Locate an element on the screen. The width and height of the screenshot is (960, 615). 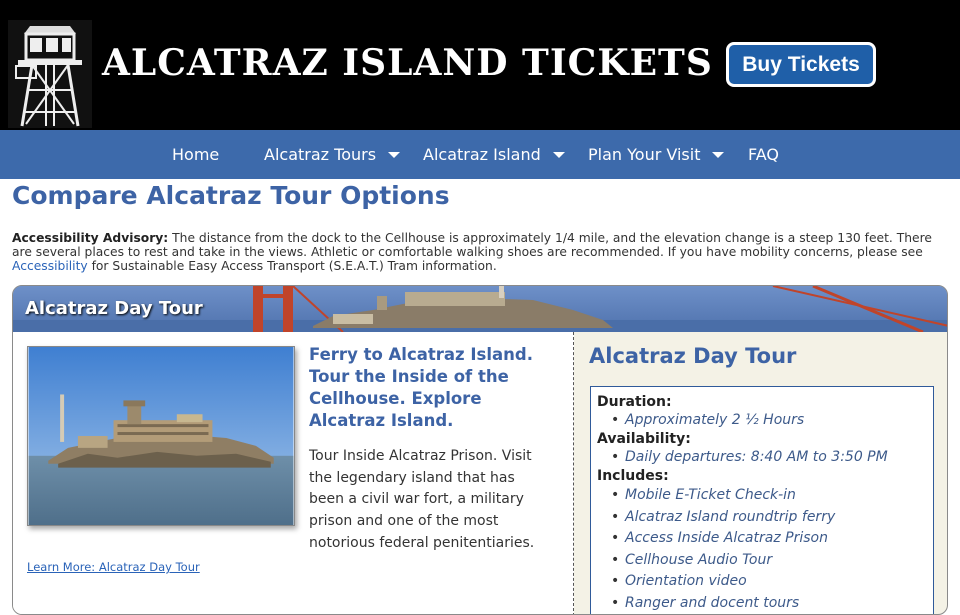
nav-item-alcatraz-tours: Alcatraz Tours is located at coordinates (332, 154).